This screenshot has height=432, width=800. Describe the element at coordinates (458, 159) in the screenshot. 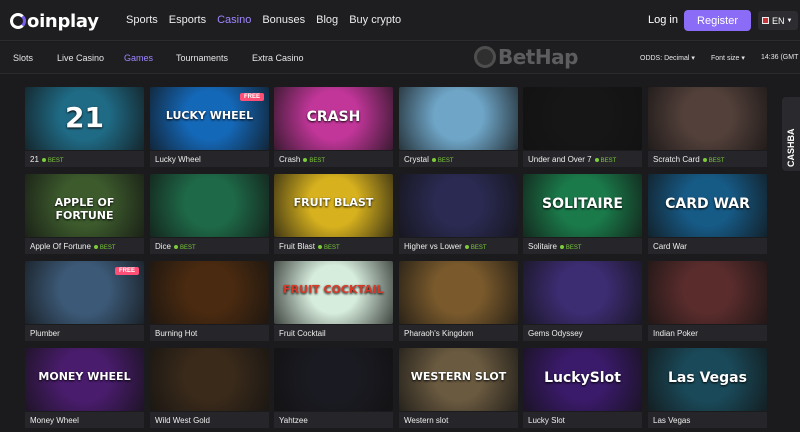

I see `game-caption: Crystal BEST` at that location.